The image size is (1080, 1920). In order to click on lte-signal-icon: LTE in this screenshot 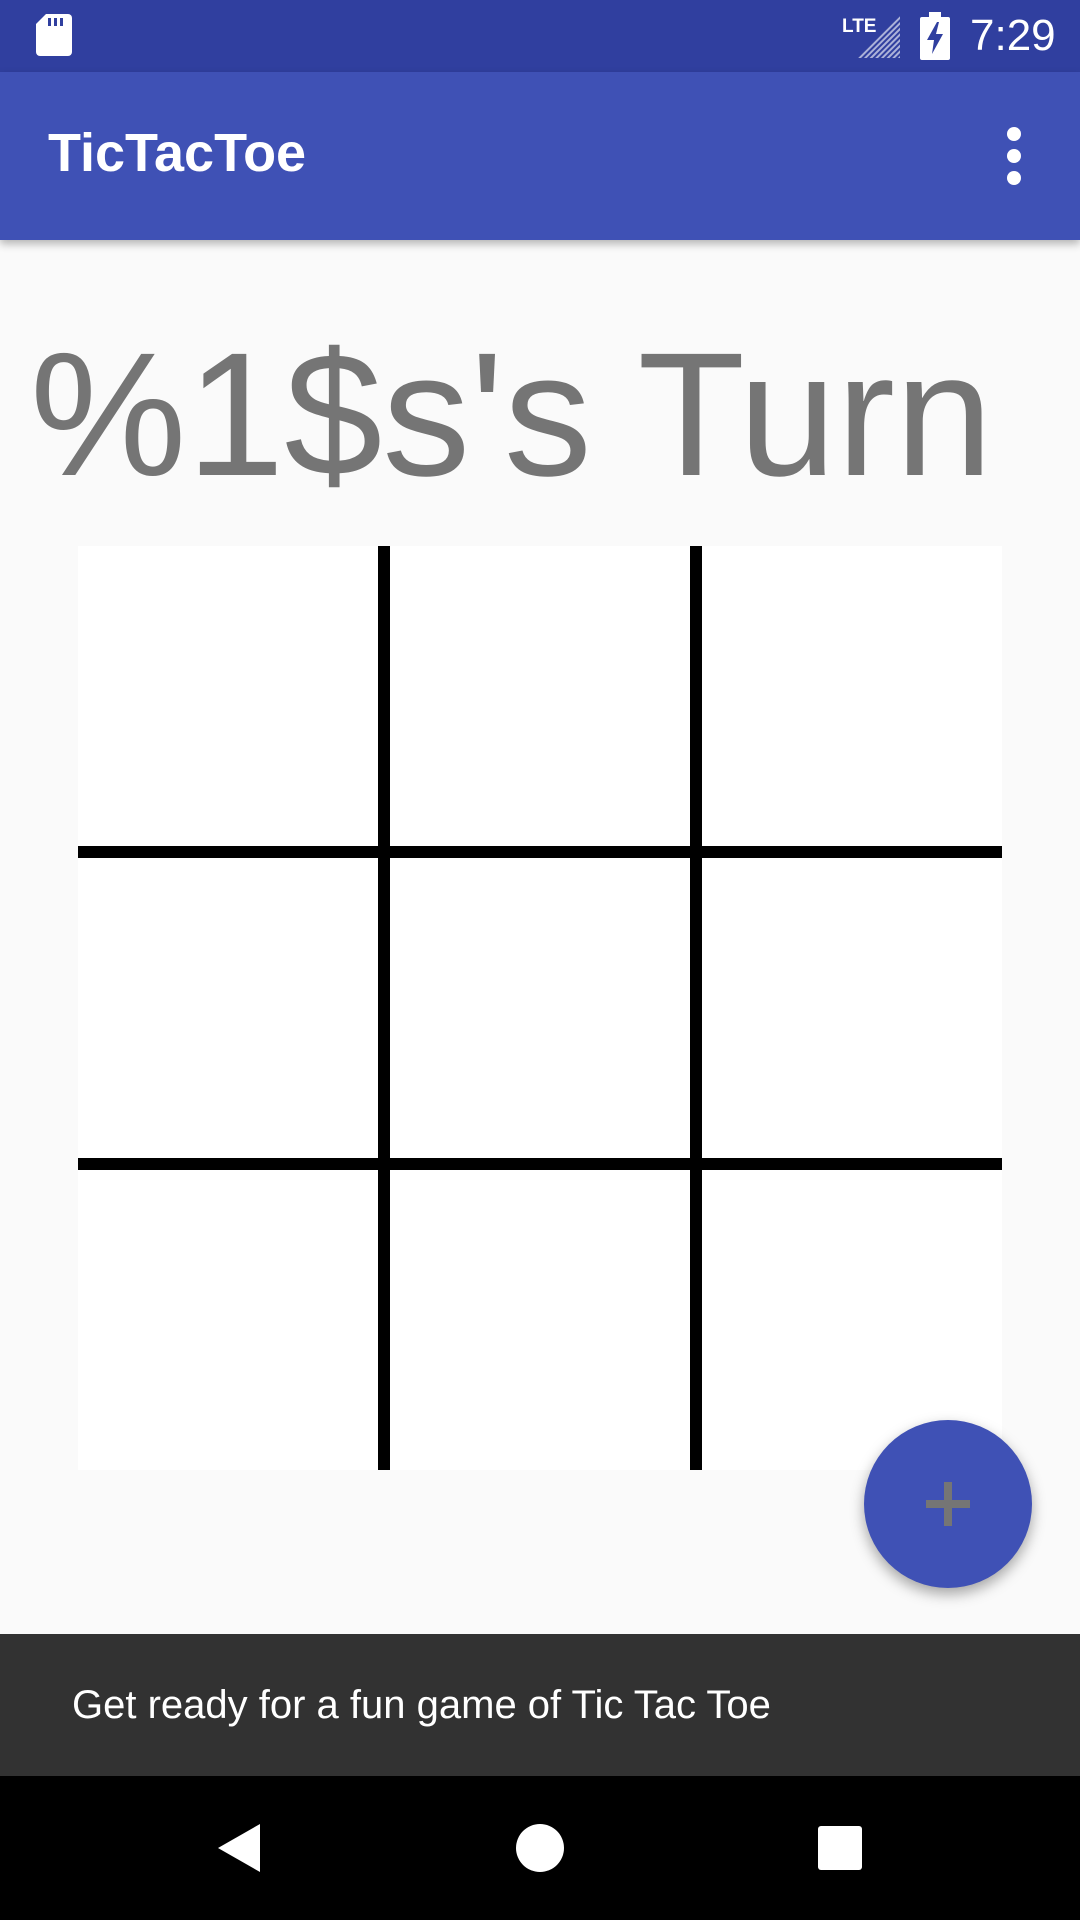, I will do `click(871, 37)`.